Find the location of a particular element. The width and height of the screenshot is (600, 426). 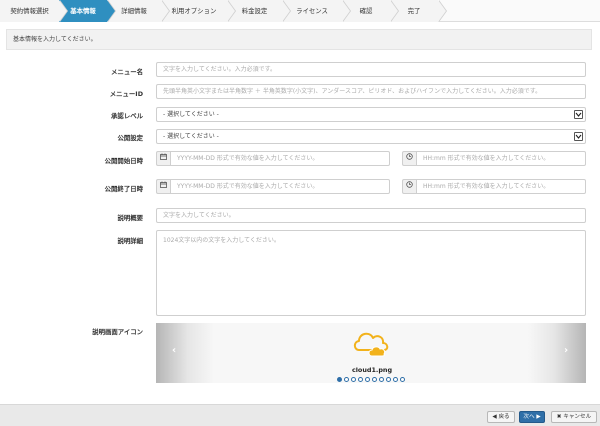

desc-icon-label: 説明画面アイコン is located at coordinates (117, 332).